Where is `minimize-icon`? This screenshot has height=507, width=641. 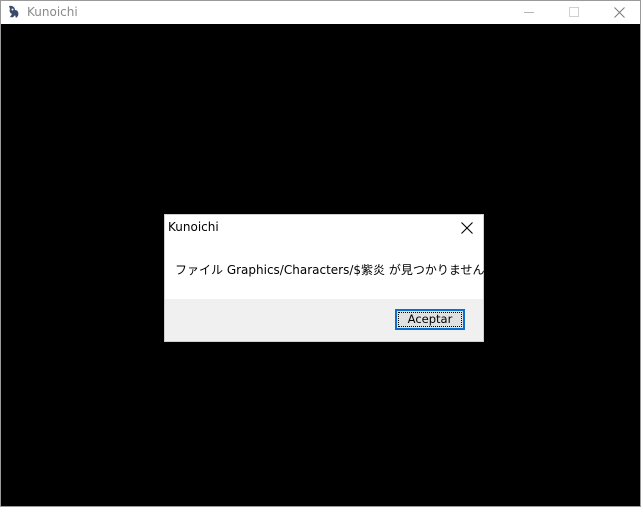 minimize-icon is located at coordinates (529, 12).